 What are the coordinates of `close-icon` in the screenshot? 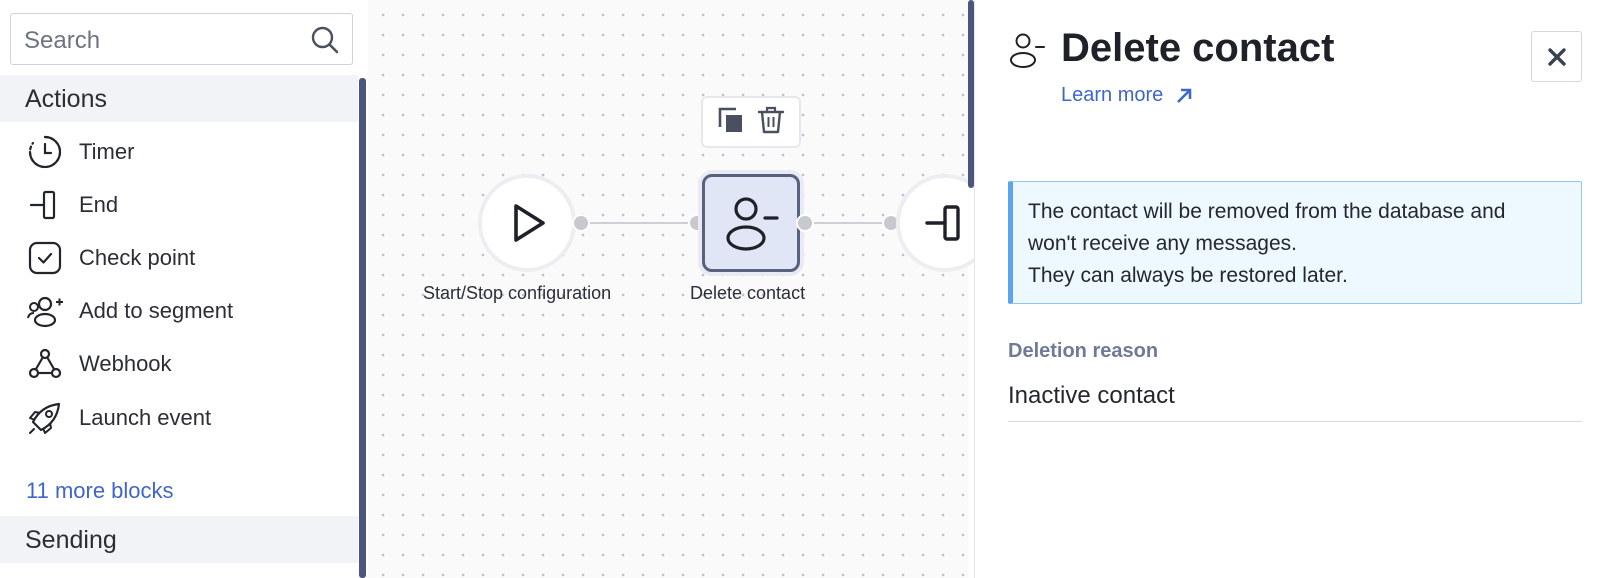 It's located at (1556, 56).